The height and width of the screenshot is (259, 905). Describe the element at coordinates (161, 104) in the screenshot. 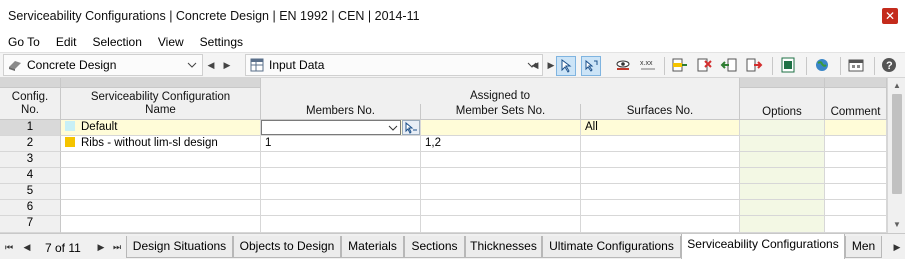

I see `column-header-name: Serviceability Configuration Name` at that location.